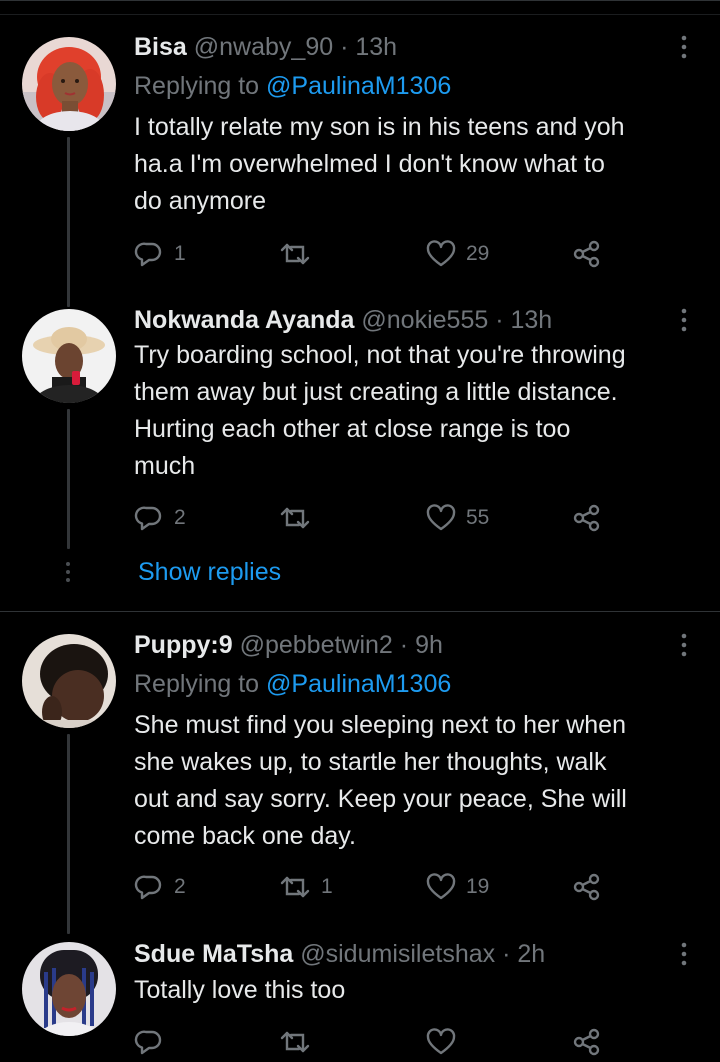  I want to click on avatar-bisa-image, so click(69, 84).